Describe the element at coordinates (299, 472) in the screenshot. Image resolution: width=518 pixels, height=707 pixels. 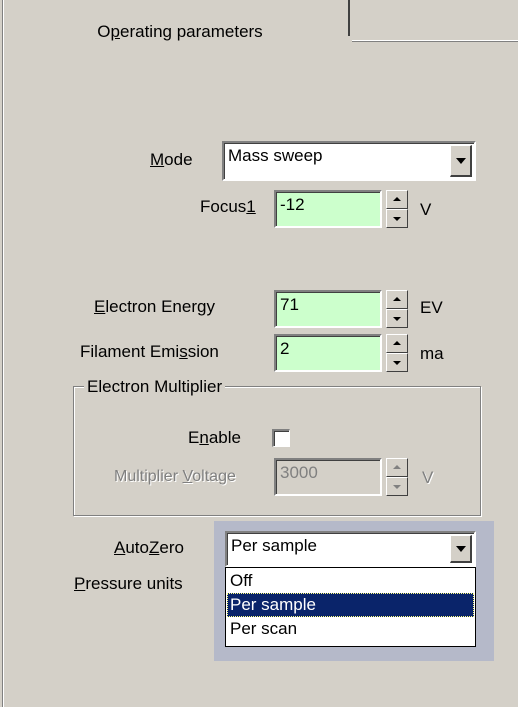
I see `multiplier-voltage-value: 3000` at that location.